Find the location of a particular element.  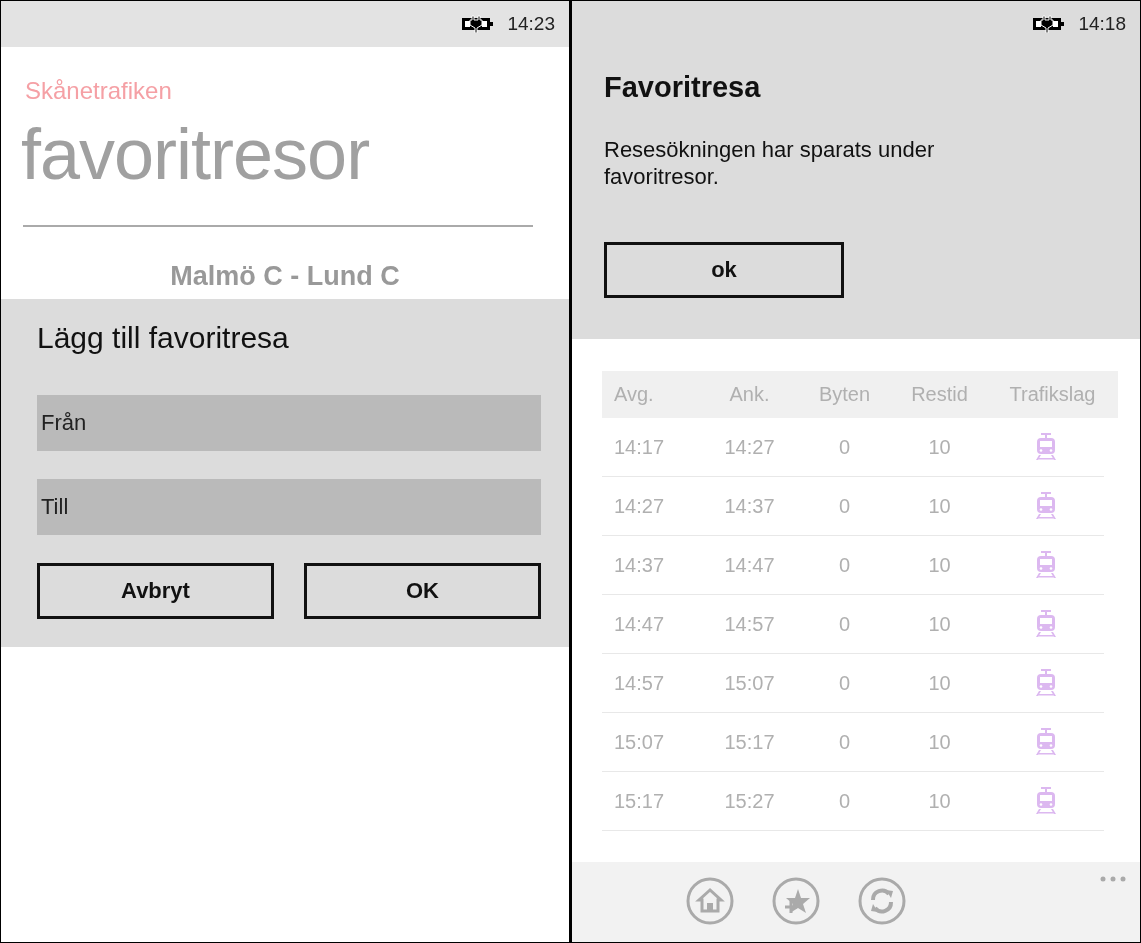

column-header: Byten is located at coordinates (844, 394).